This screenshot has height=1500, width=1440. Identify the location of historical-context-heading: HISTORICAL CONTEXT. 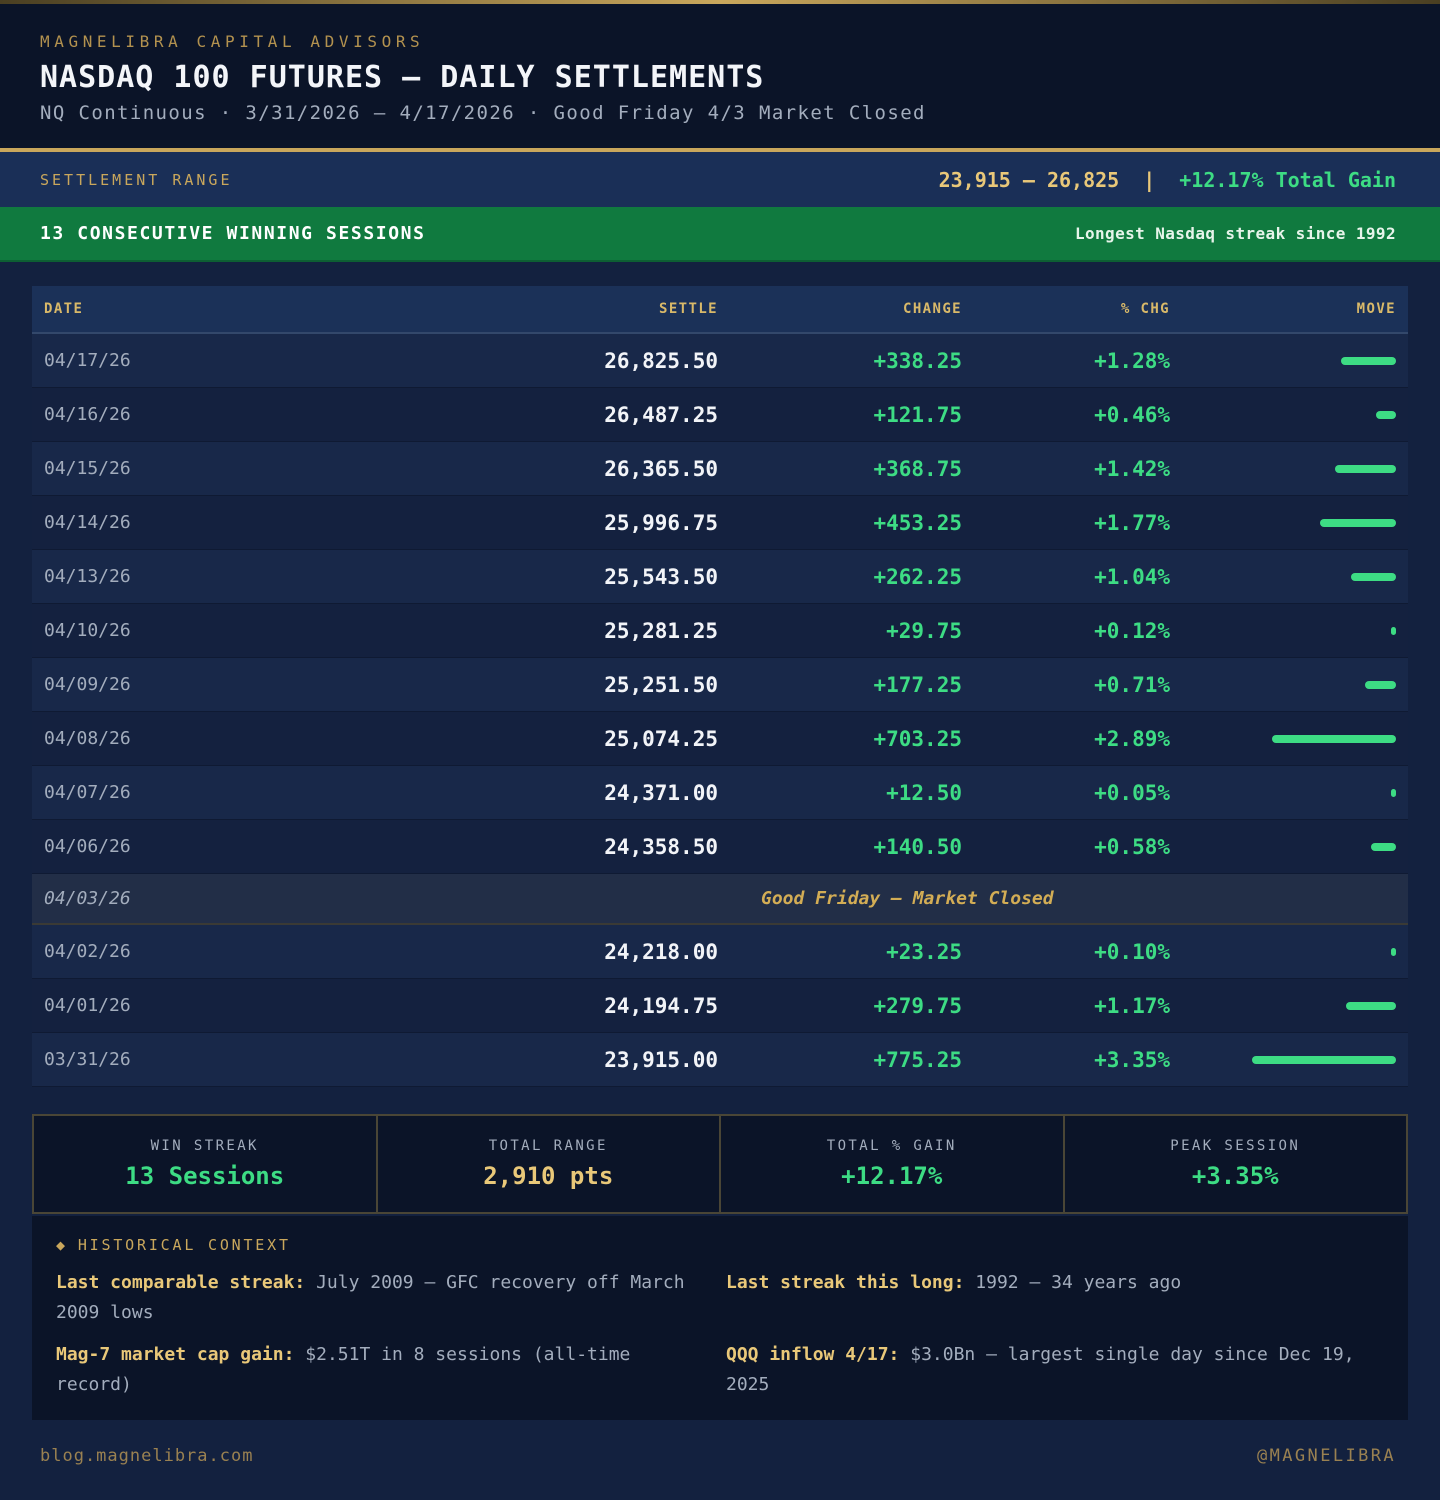
(184, 1245).